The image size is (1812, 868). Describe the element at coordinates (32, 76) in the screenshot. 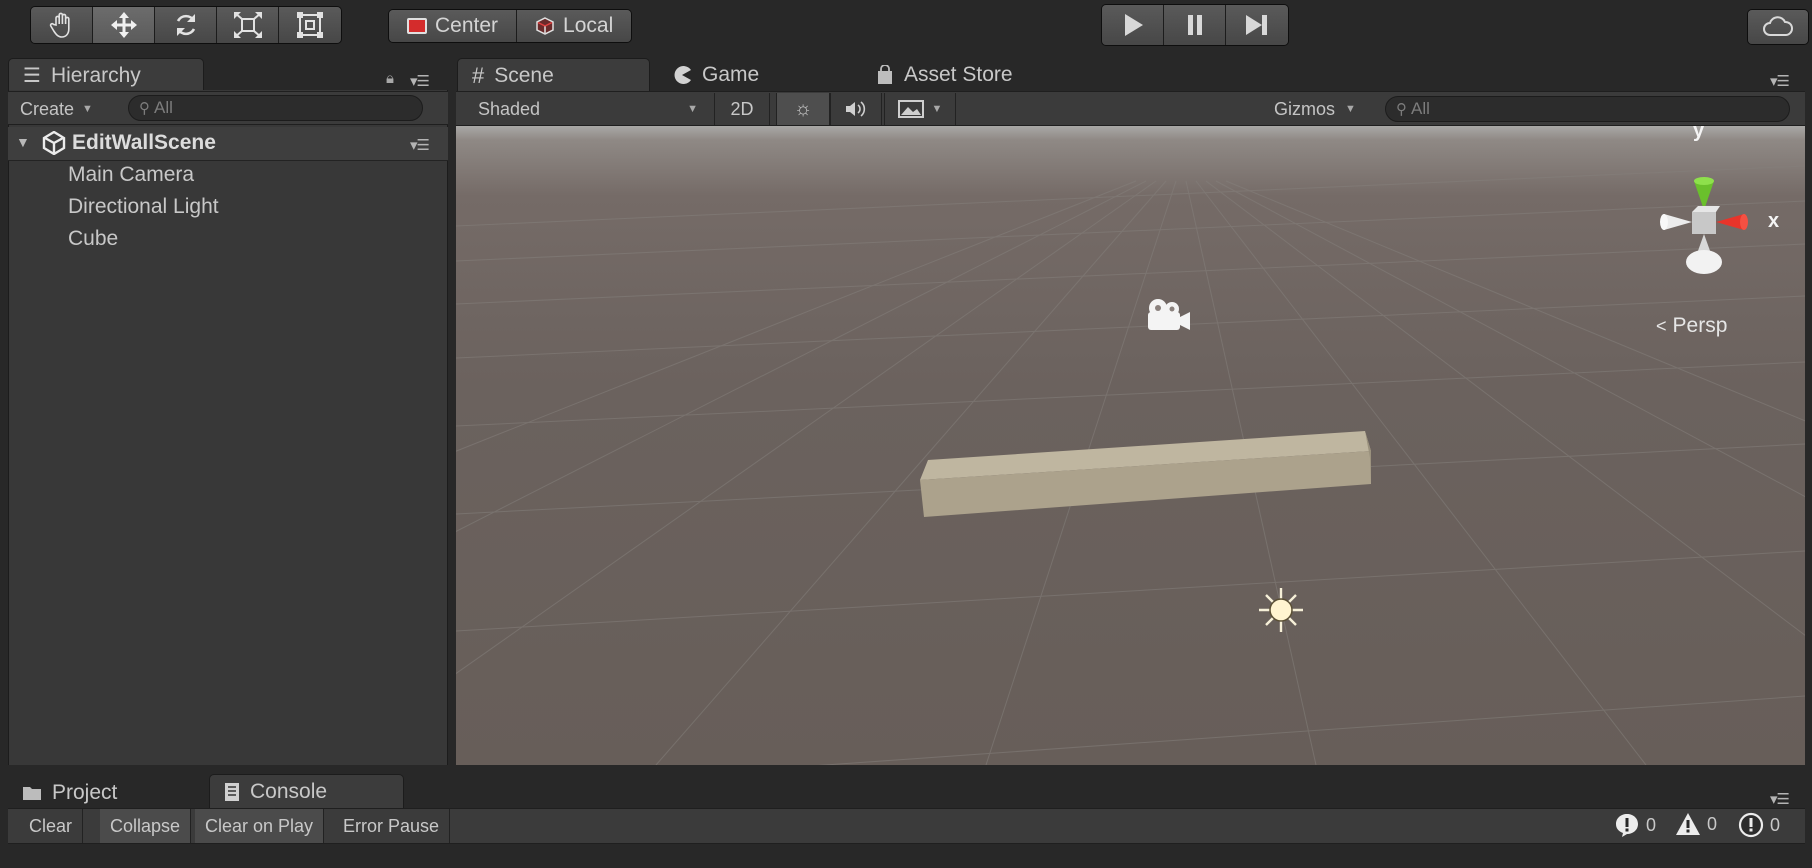

I see `list-icon: ☰` at that location.